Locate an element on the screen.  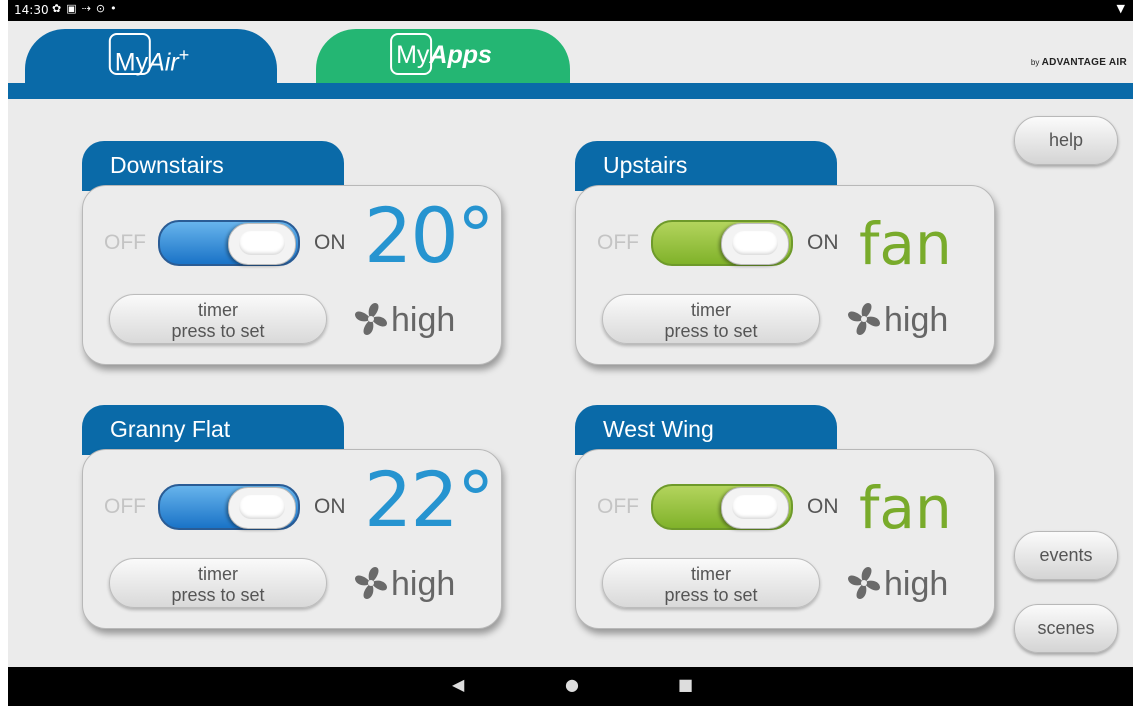
zone-name: West Wing is located at coordinates (706, 430).